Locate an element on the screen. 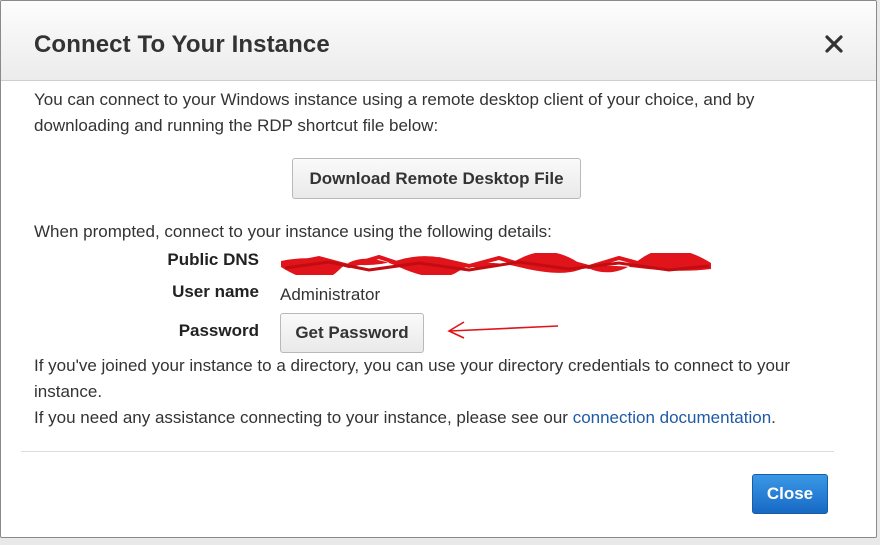 This screenshot has width=880, height=545. download-rdp-button: Download Remote Desktop File is located at coordinates (436, 178).